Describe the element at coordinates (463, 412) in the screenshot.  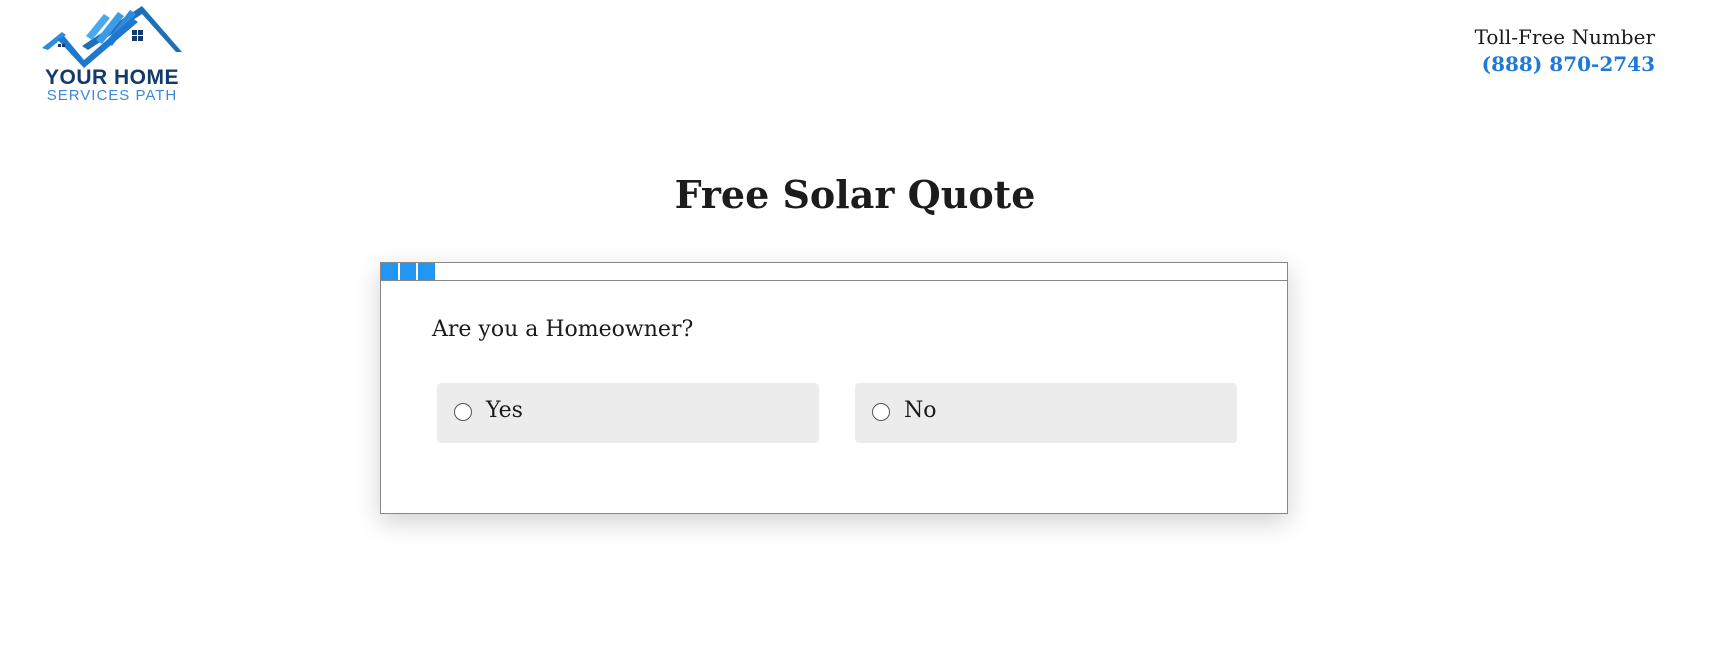
I see `radio-yes` at that location.